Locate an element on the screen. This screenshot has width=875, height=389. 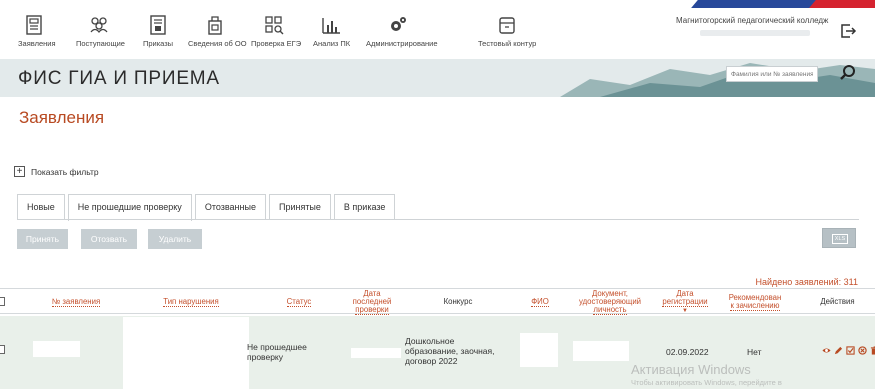
check-grid-icon is located at coordinates (274, 25).